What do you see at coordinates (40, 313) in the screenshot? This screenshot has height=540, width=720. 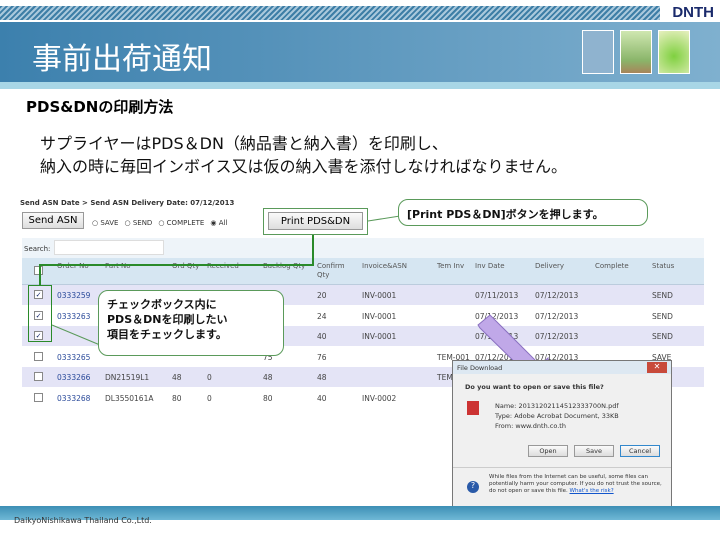 I see `checkbox-highlight` at bounding box center [40, 313].